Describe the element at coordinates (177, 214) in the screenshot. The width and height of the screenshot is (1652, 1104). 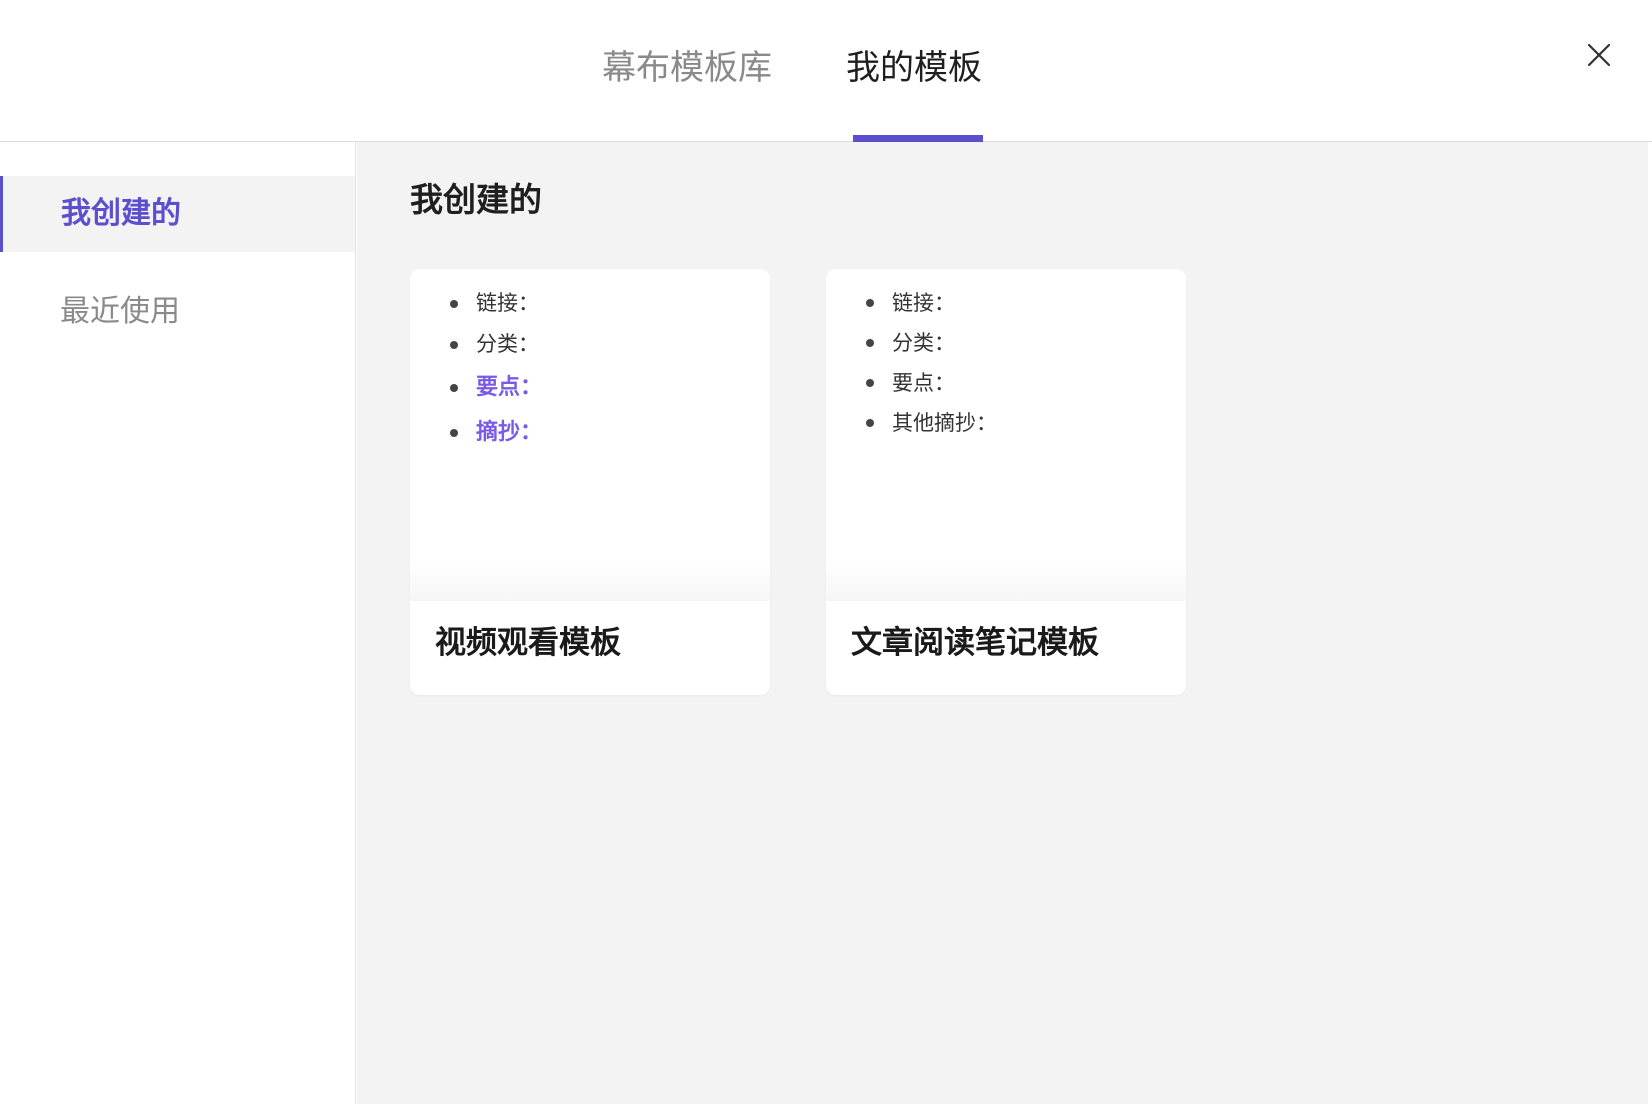
I see `sidebar-item-created-by-me: 我创建的` at that location.